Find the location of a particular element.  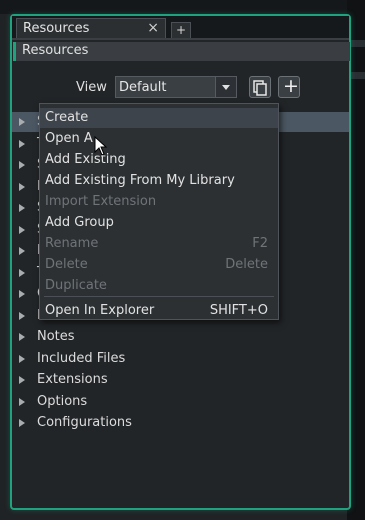

add-view-button: + is located at coordinates (289, 86).